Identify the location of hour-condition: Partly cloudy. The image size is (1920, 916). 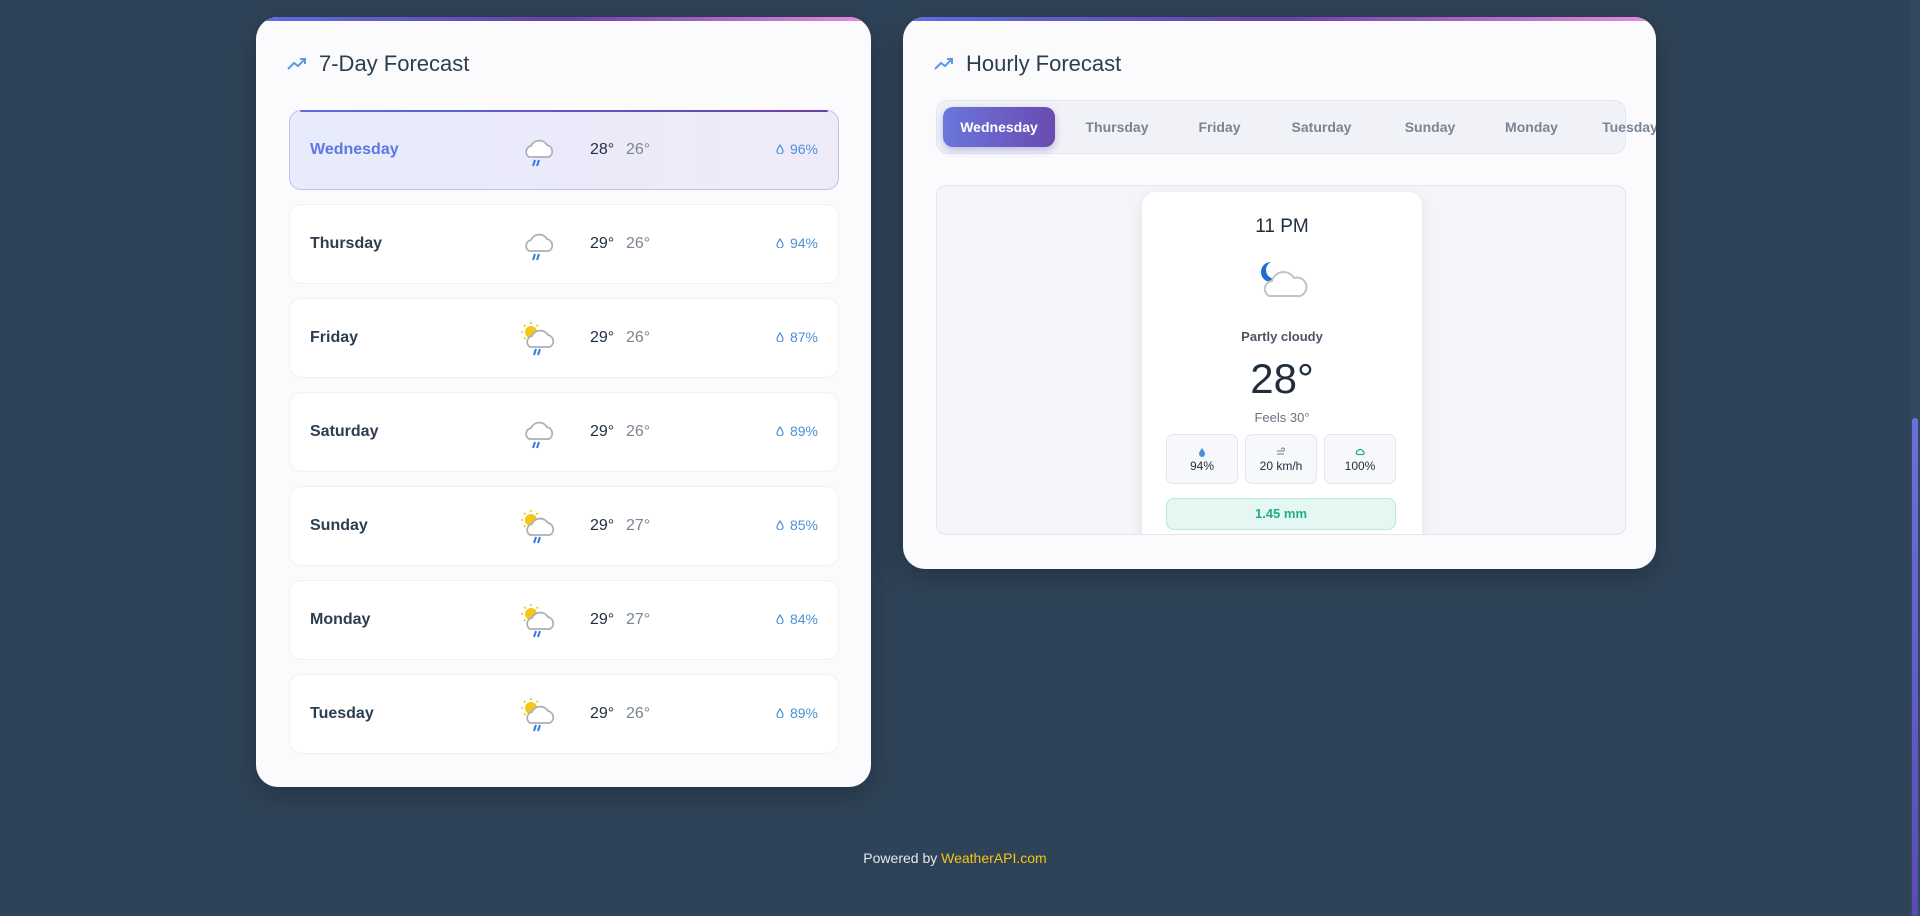
(1282, 336).